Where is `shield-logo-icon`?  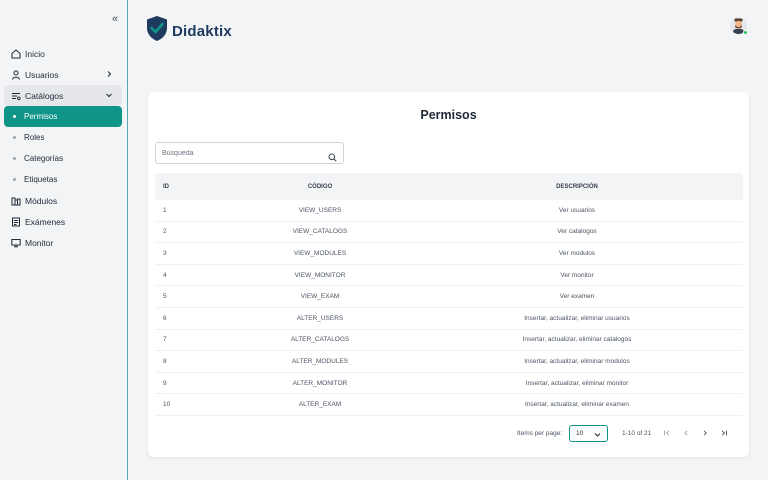
shield-logo-icon is located at coordinates (157, 31).